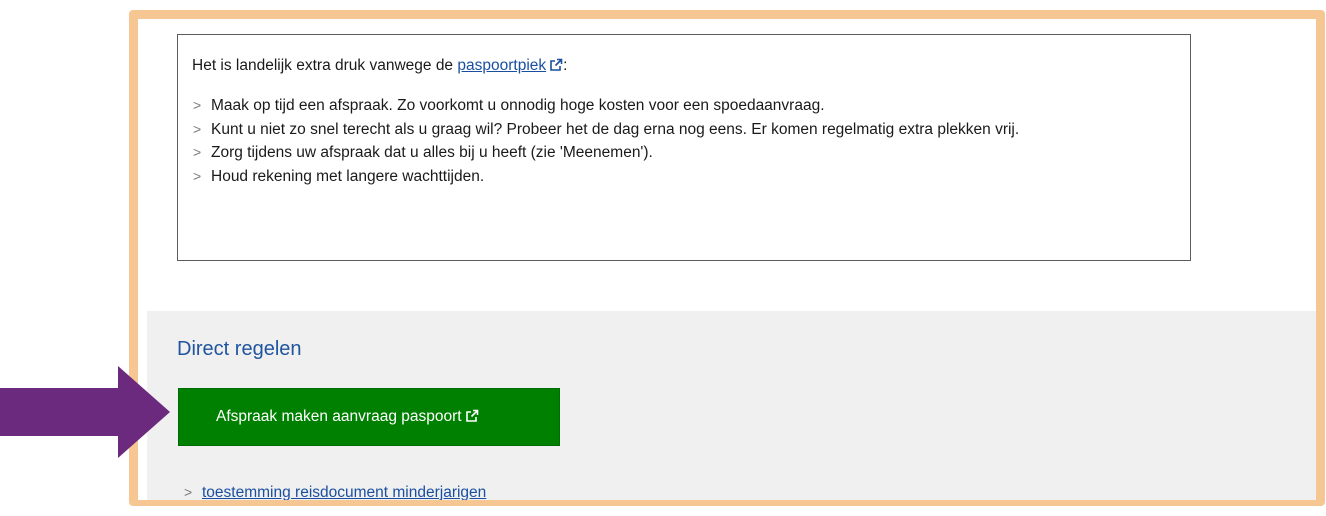  Describe the element at coordinates (339, 416) in the screenshot. I see `afspraak-maken-label: Afspraak maken aanvraag paspoort` at that location.